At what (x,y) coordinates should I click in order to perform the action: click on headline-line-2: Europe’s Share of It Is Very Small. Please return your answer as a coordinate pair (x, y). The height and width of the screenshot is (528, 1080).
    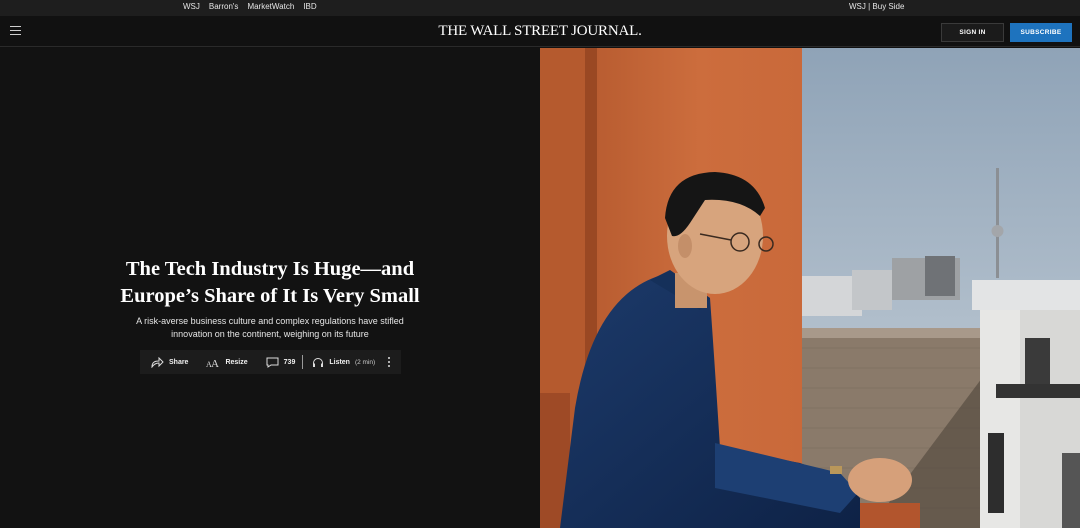
    Looking at the image, I should click on (270, 296).